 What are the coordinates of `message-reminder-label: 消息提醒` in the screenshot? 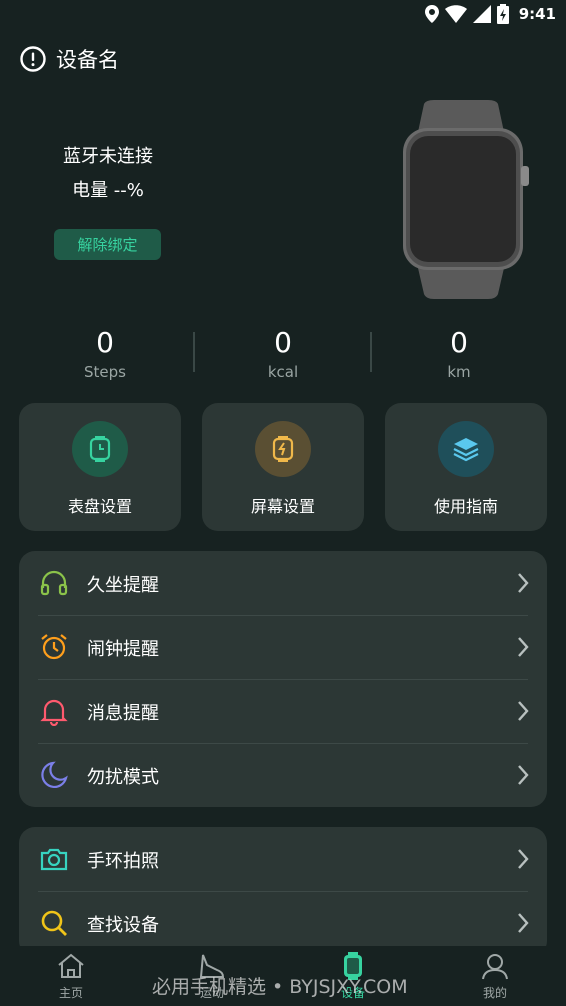 It's located at (123, 713).